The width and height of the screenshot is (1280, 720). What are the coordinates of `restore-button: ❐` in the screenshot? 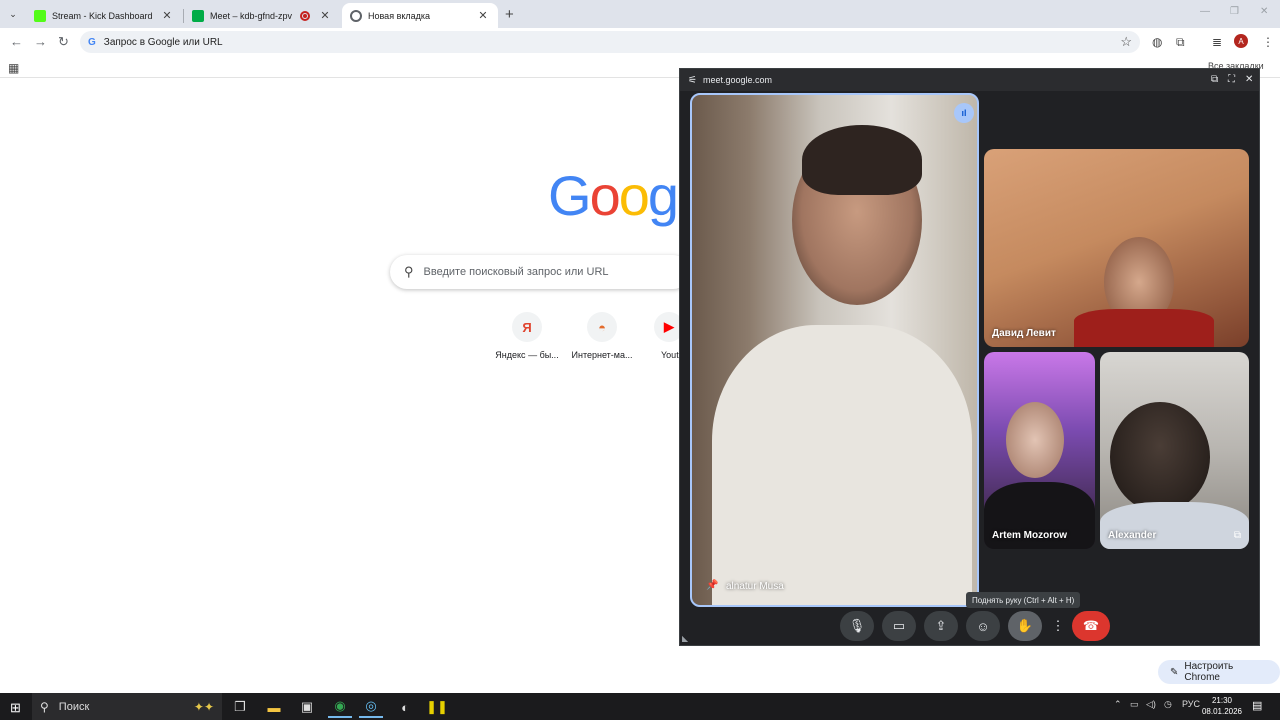 It's located at (1234, 11).